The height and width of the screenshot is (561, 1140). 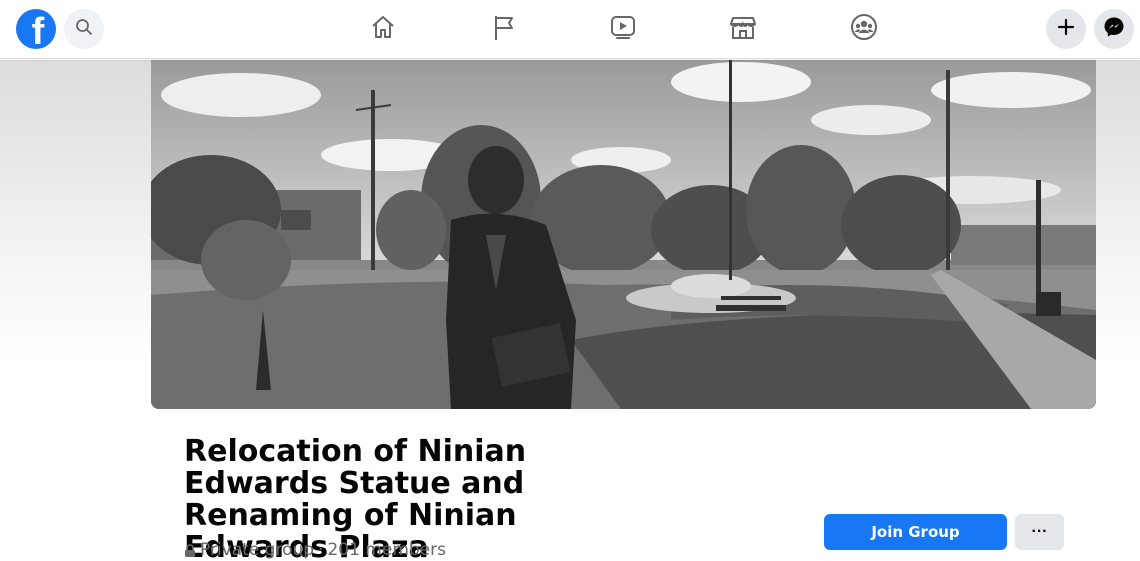 What do you see at coordinates (190, 550) in the screenshot?
I see `lock-icon` at bounding box center [190, 550].